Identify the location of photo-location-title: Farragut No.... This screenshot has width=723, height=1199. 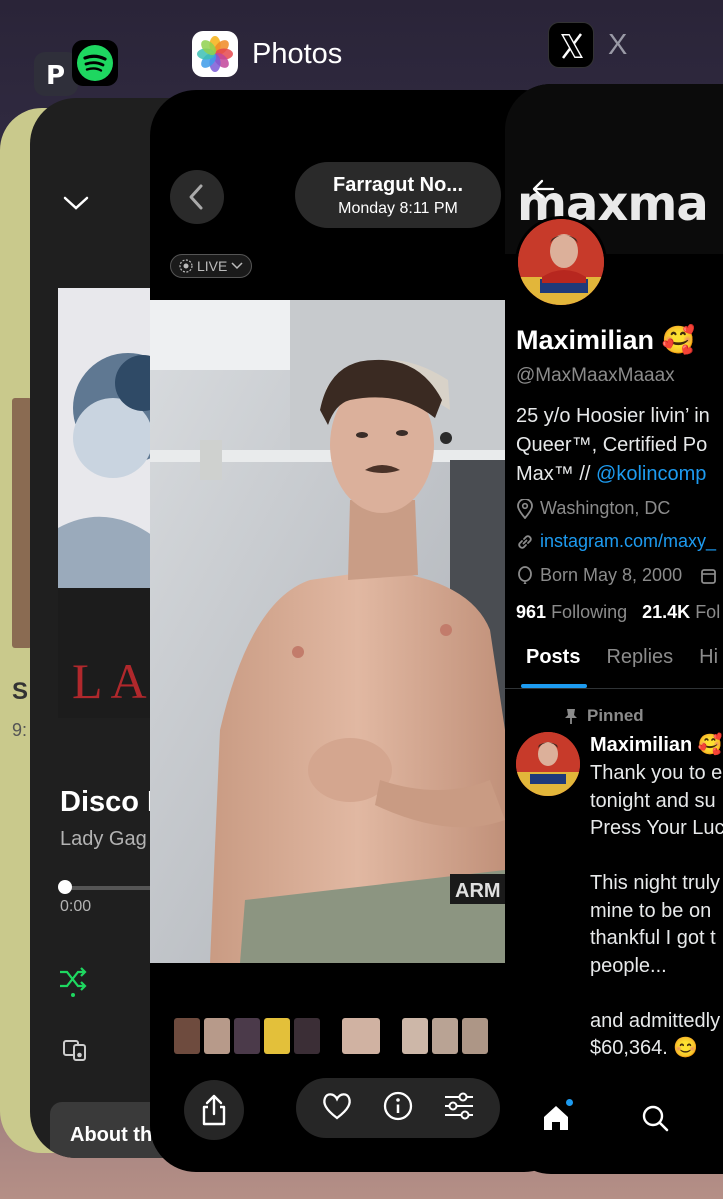
(397, 185).